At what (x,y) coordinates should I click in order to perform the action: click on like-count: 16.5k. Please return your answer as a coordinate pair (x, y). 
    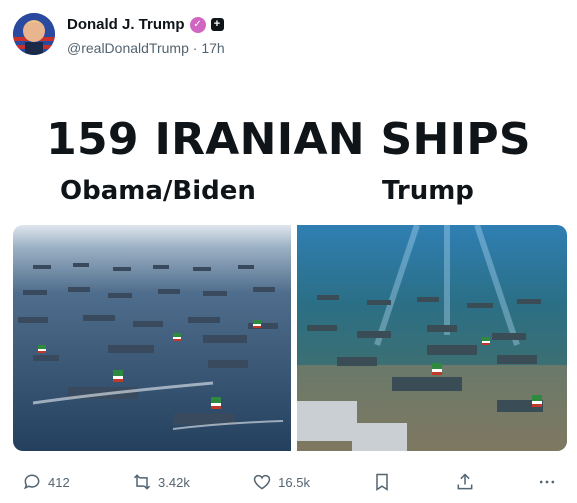
    Looking at the image, I should click on (294, 482).